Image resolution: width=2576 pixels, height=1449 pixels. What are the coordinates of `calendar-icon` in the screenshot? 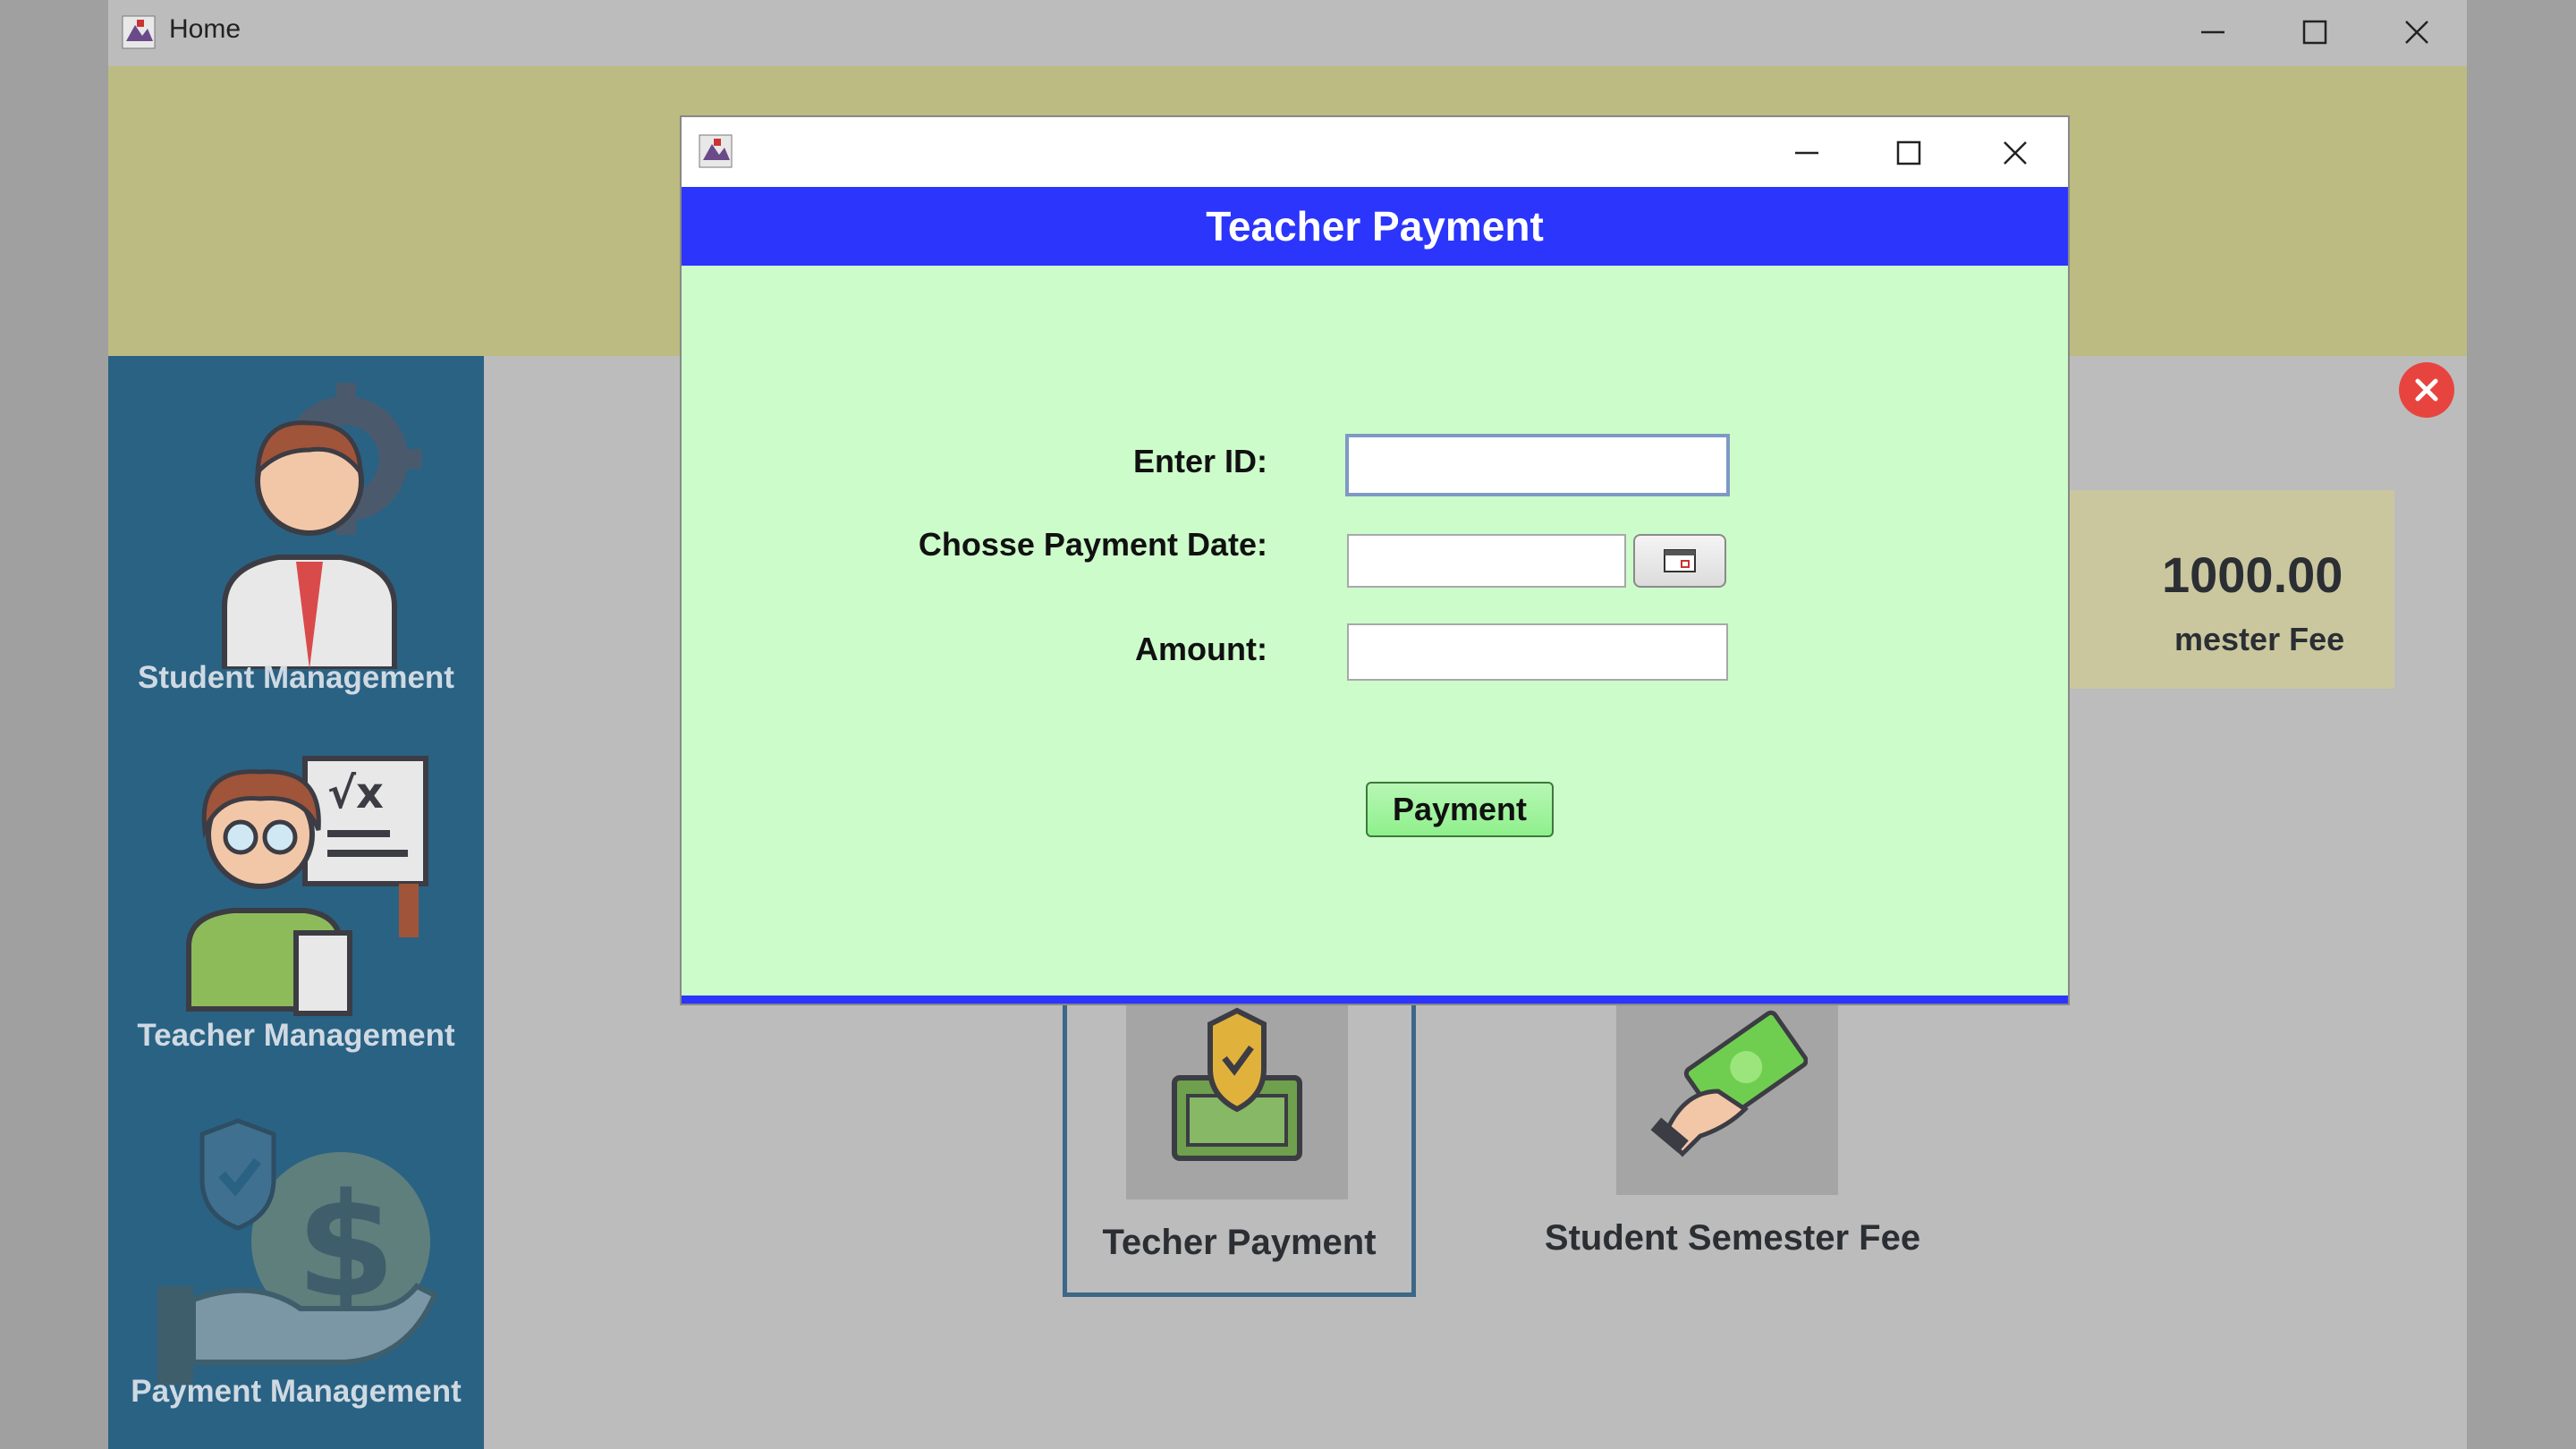 It's located at (1680, 560).